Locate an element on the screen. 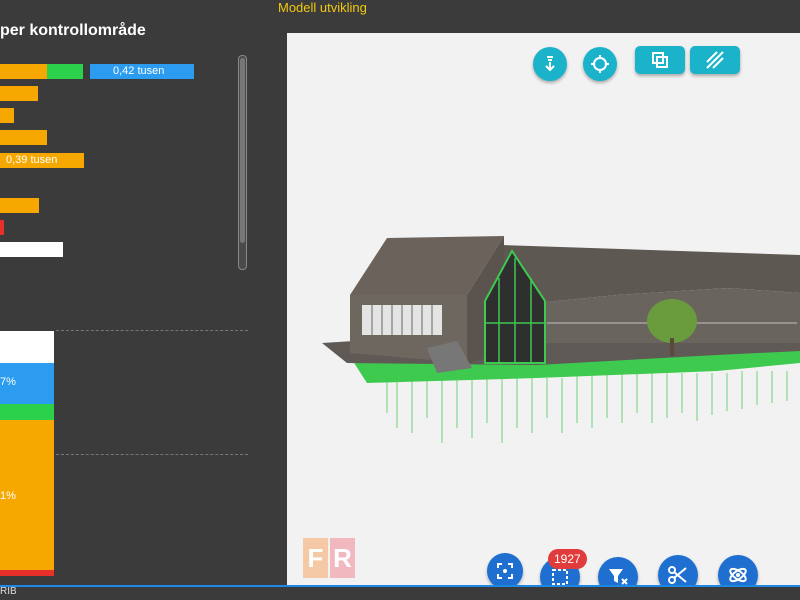  fr-logo: F R is located at coordinates (330, 560).